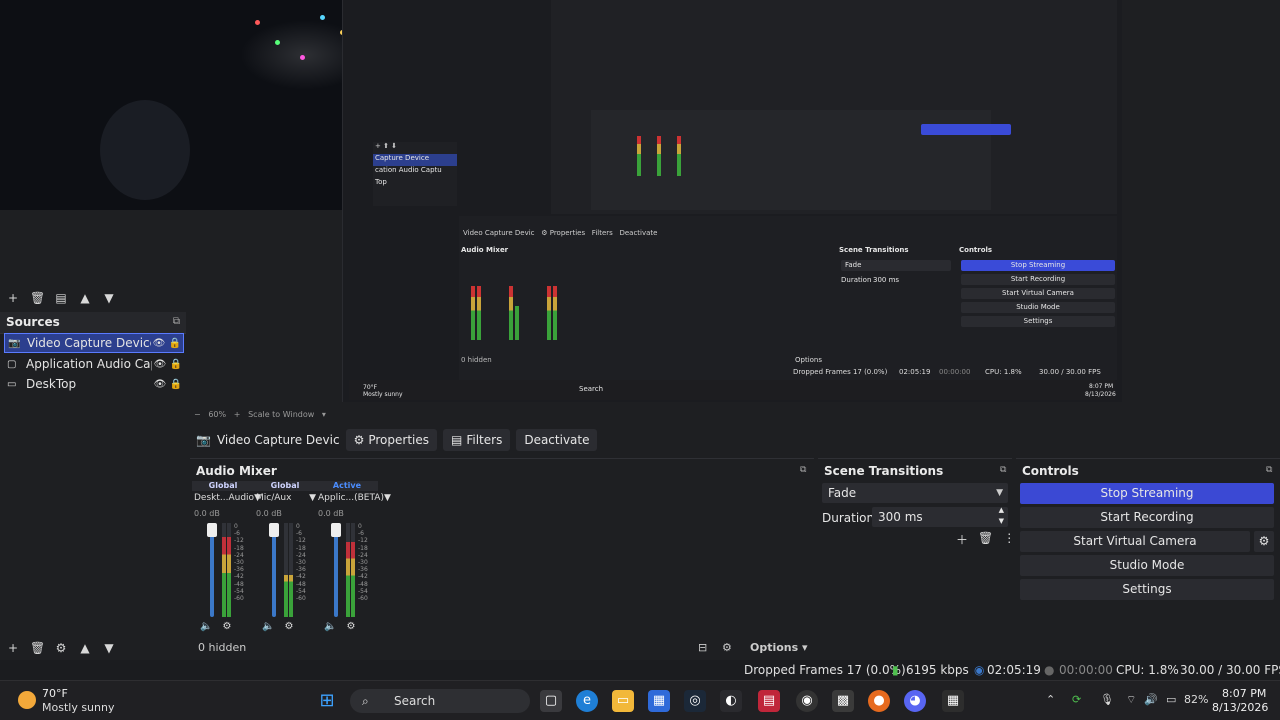  Describe the element at coordinates (61, 648) in the screenshot. I see `source-properties-icon: ⚙` at that location.